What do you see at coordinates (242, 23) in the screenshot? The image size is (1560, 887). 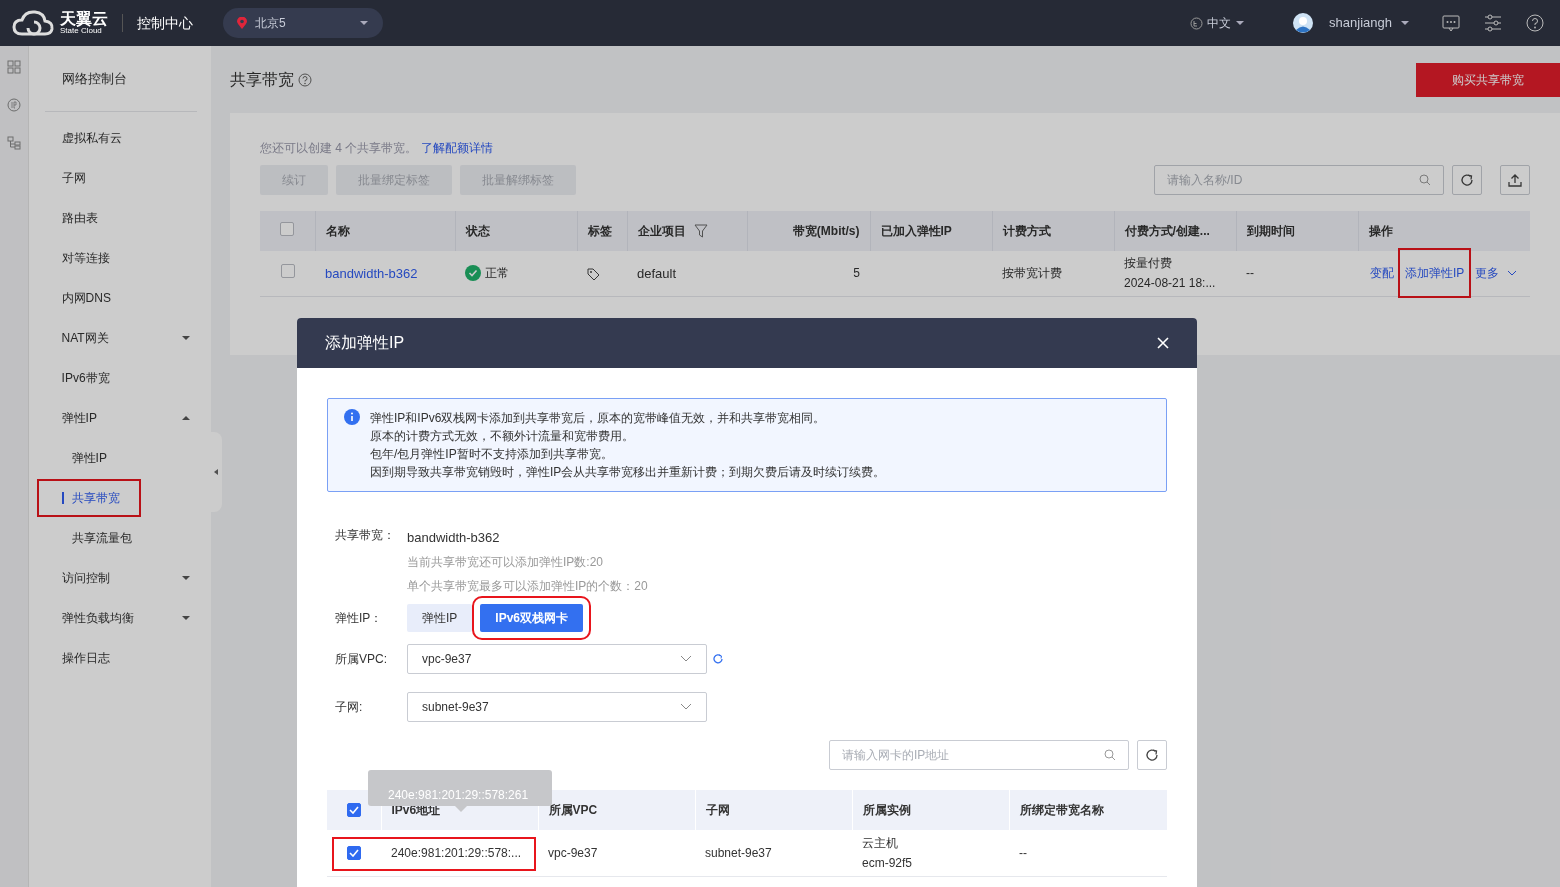 I see `location-pin-icon` at bounding box center [242, 23].